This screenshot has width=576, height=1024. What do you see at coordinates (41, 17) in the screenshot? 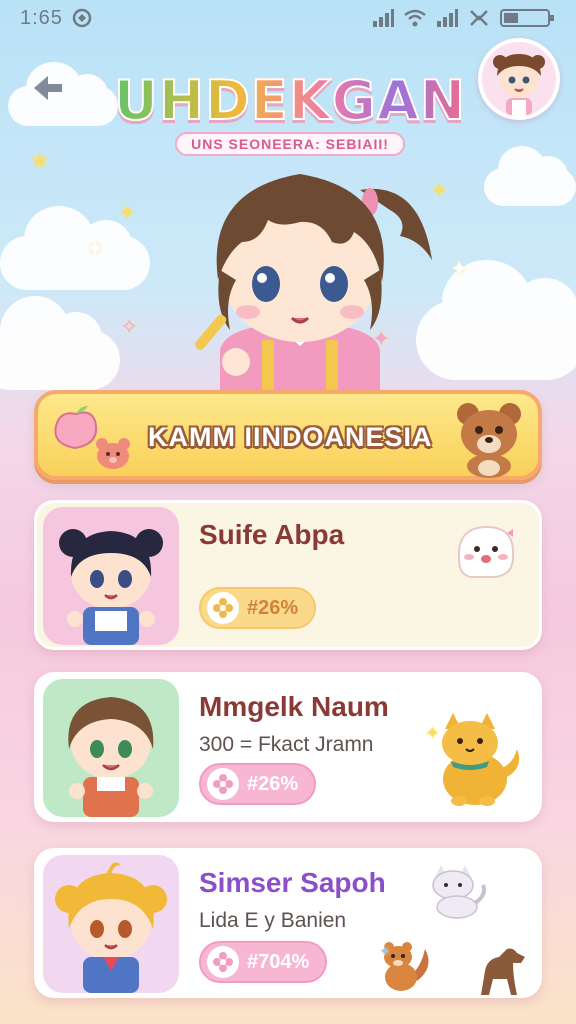
I see `status-time: 1:65` at bounding box center [41, 17].